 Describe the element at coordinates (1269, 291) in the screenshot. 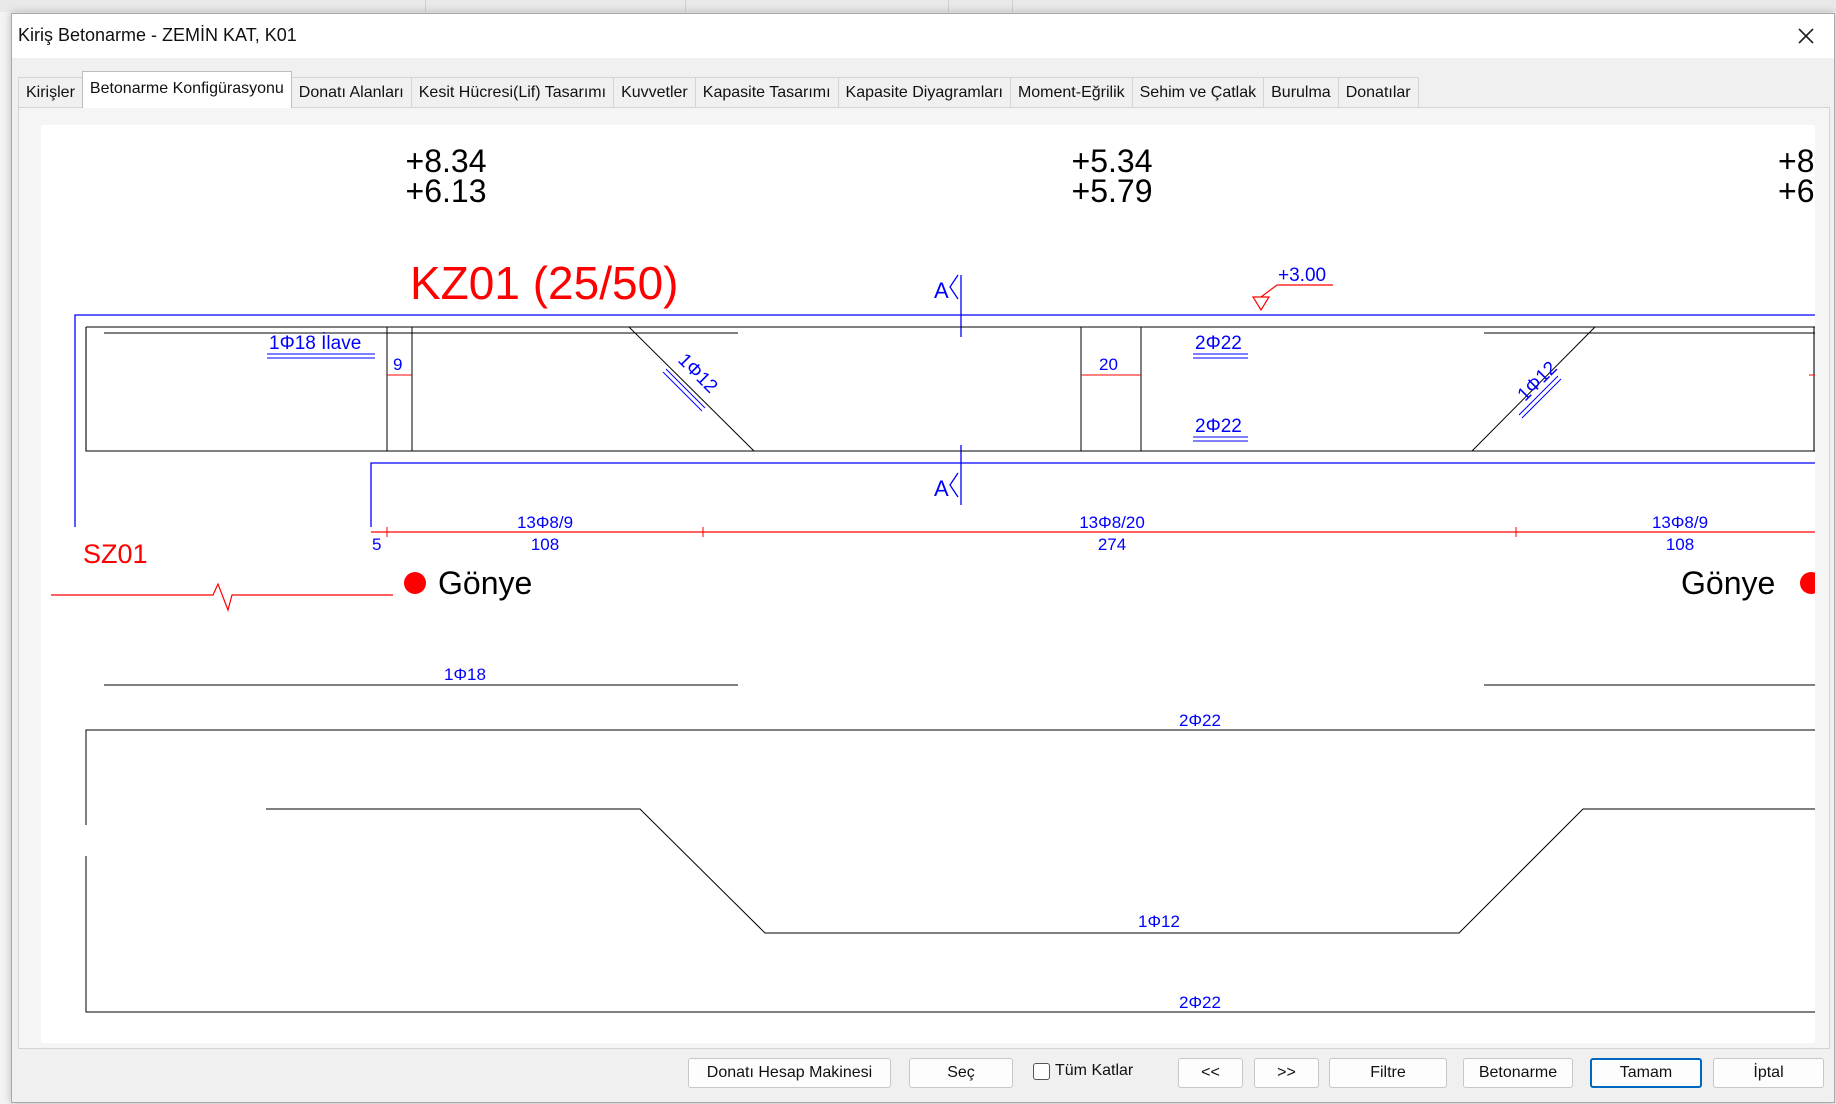

I see `elevation-leader` at that location.